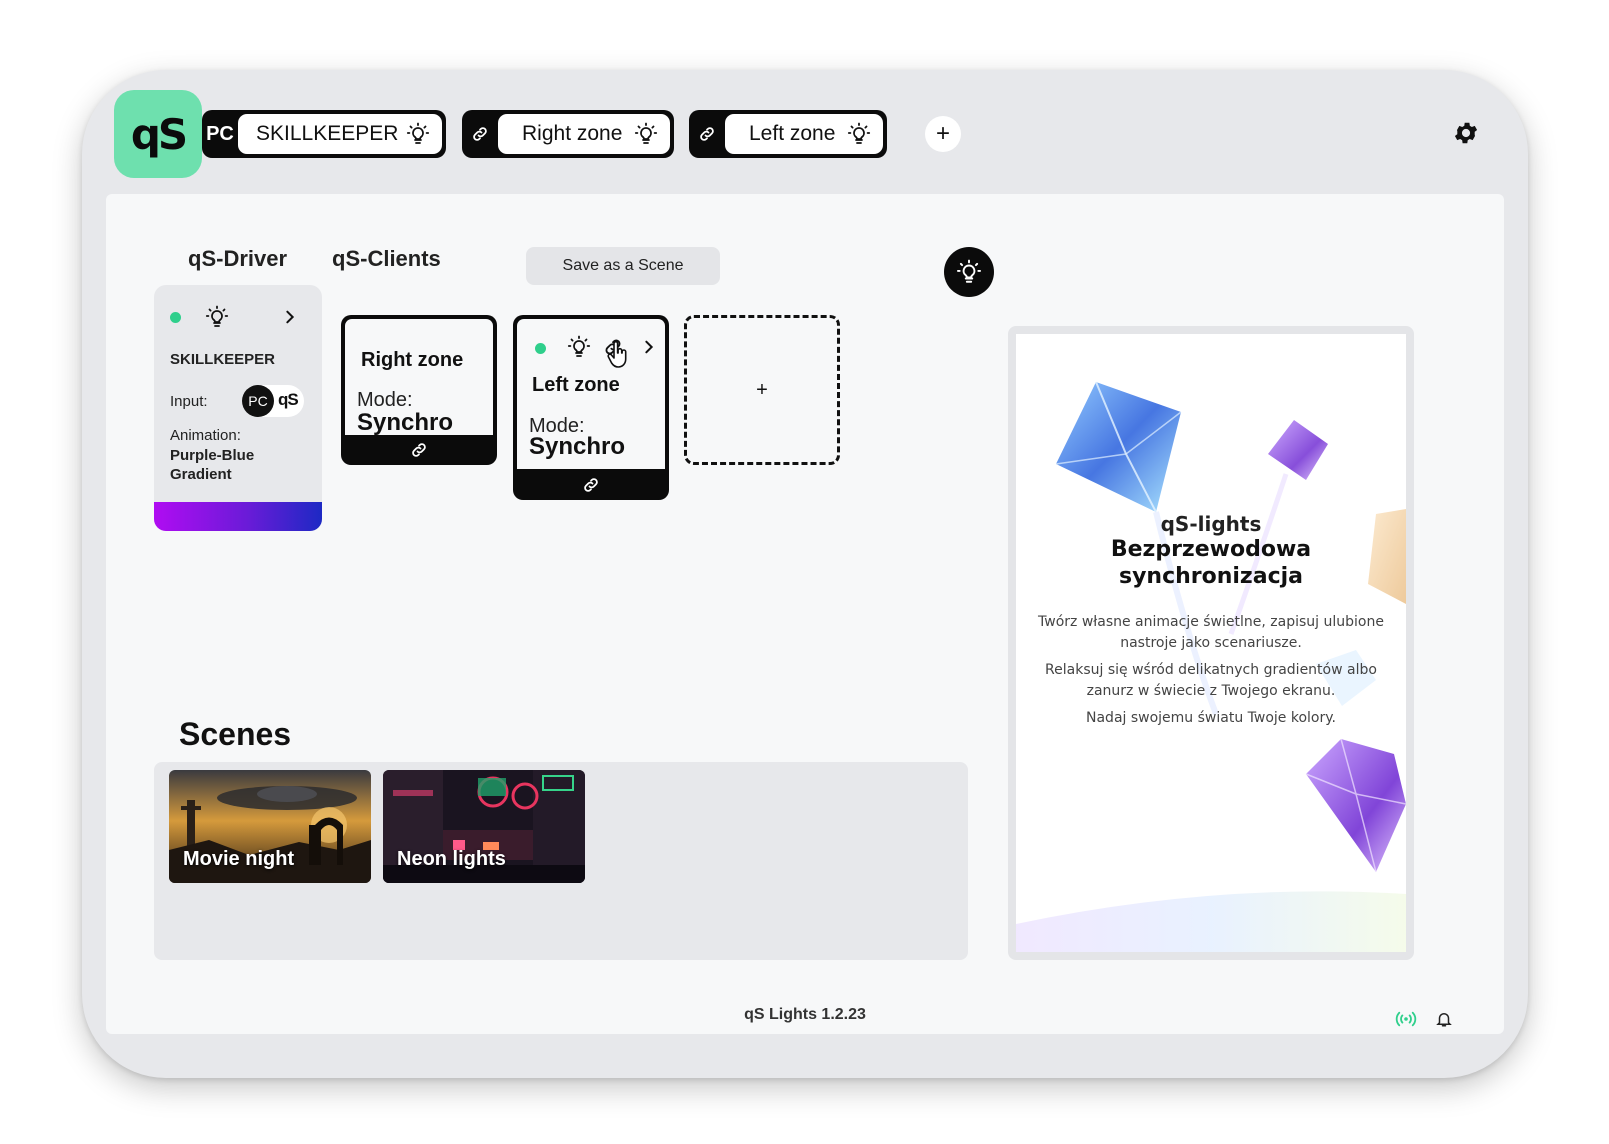 The width and height of the screenshot is (1609, 1144). I want to click on global-light-button, so click(969, 272).